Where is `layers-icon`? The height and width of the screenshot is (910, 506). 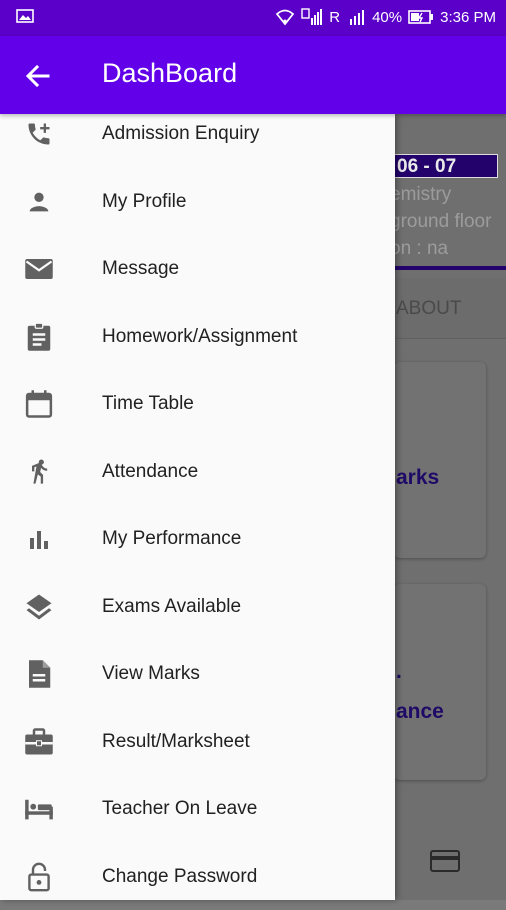
layers-icon is located at coordinates (39, 607).